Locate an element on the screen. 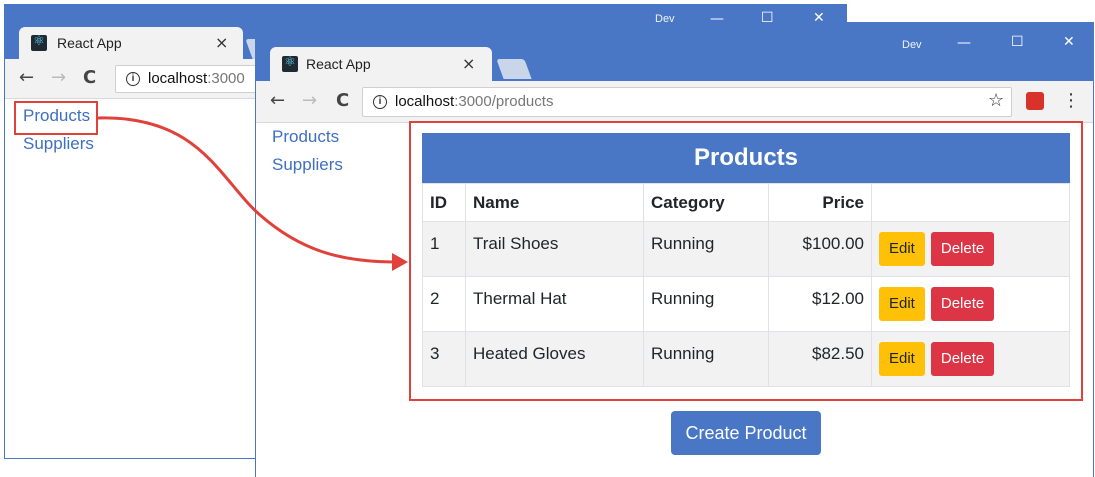  arrow-head-icon is located at coordinates (400, 262).